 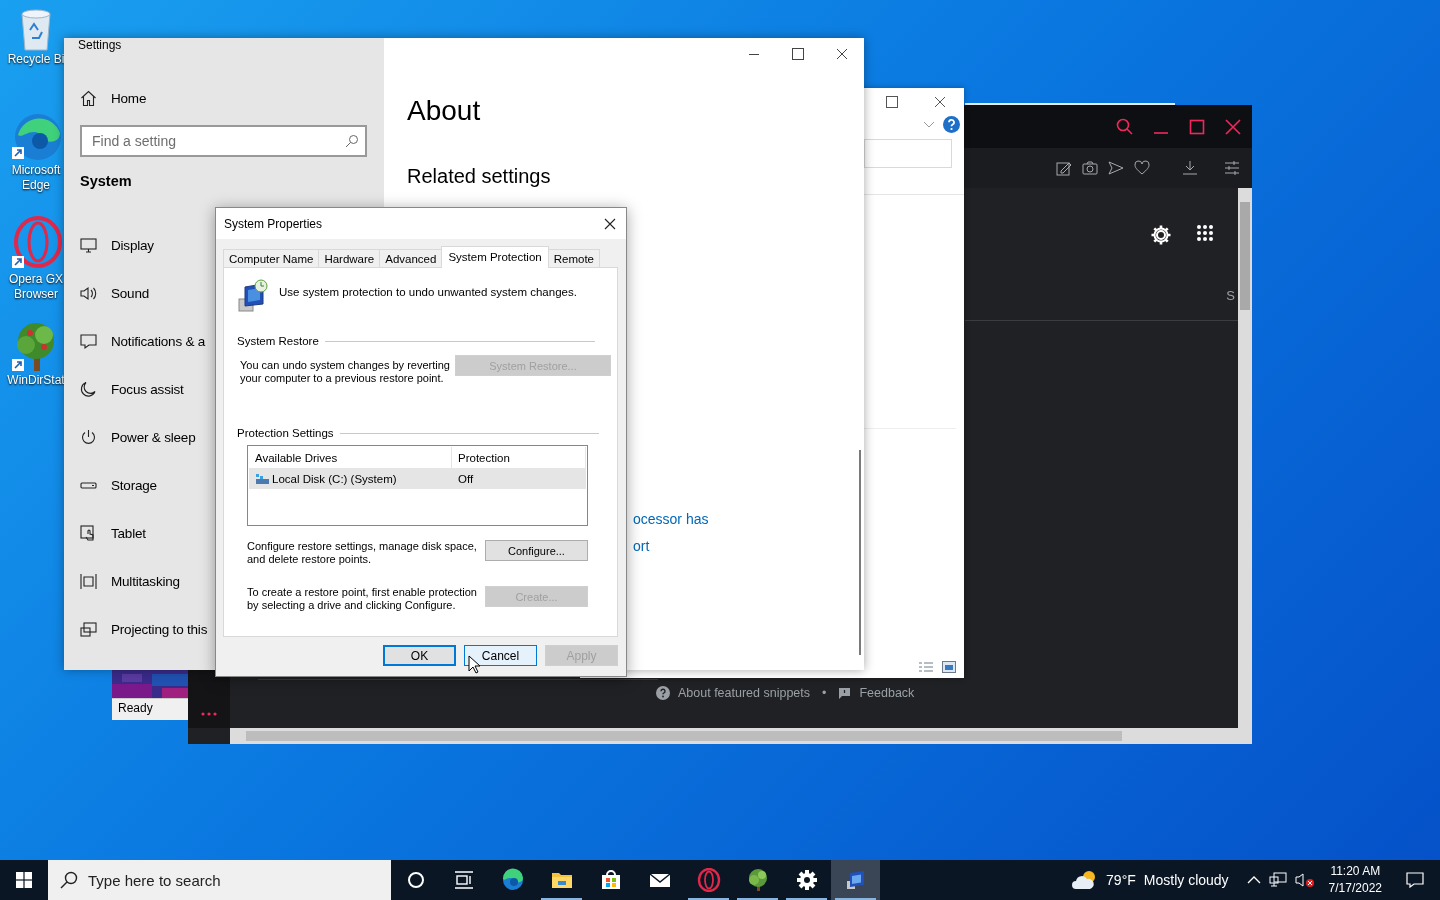 I want to click on tablet-icon, so click(x=88, y=533).